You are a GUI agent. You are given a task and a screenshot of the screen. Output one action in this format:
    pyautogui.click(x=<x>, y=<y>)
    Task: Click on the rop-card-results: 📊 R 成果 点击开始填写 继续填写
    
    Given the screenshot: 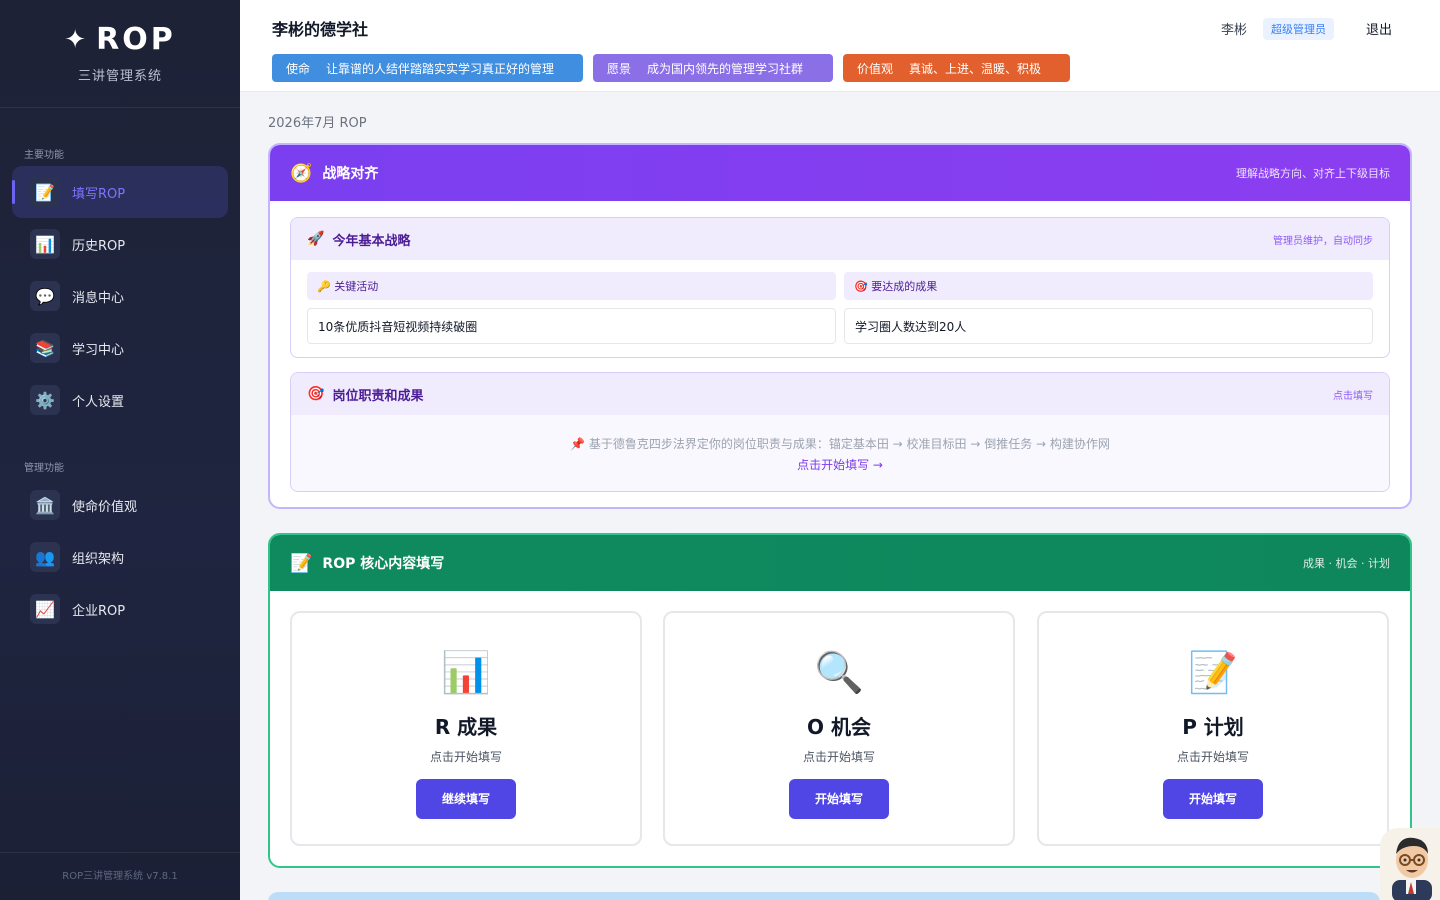 What is the action you would take?
    pyautogui.click(x=466, y=728)
    